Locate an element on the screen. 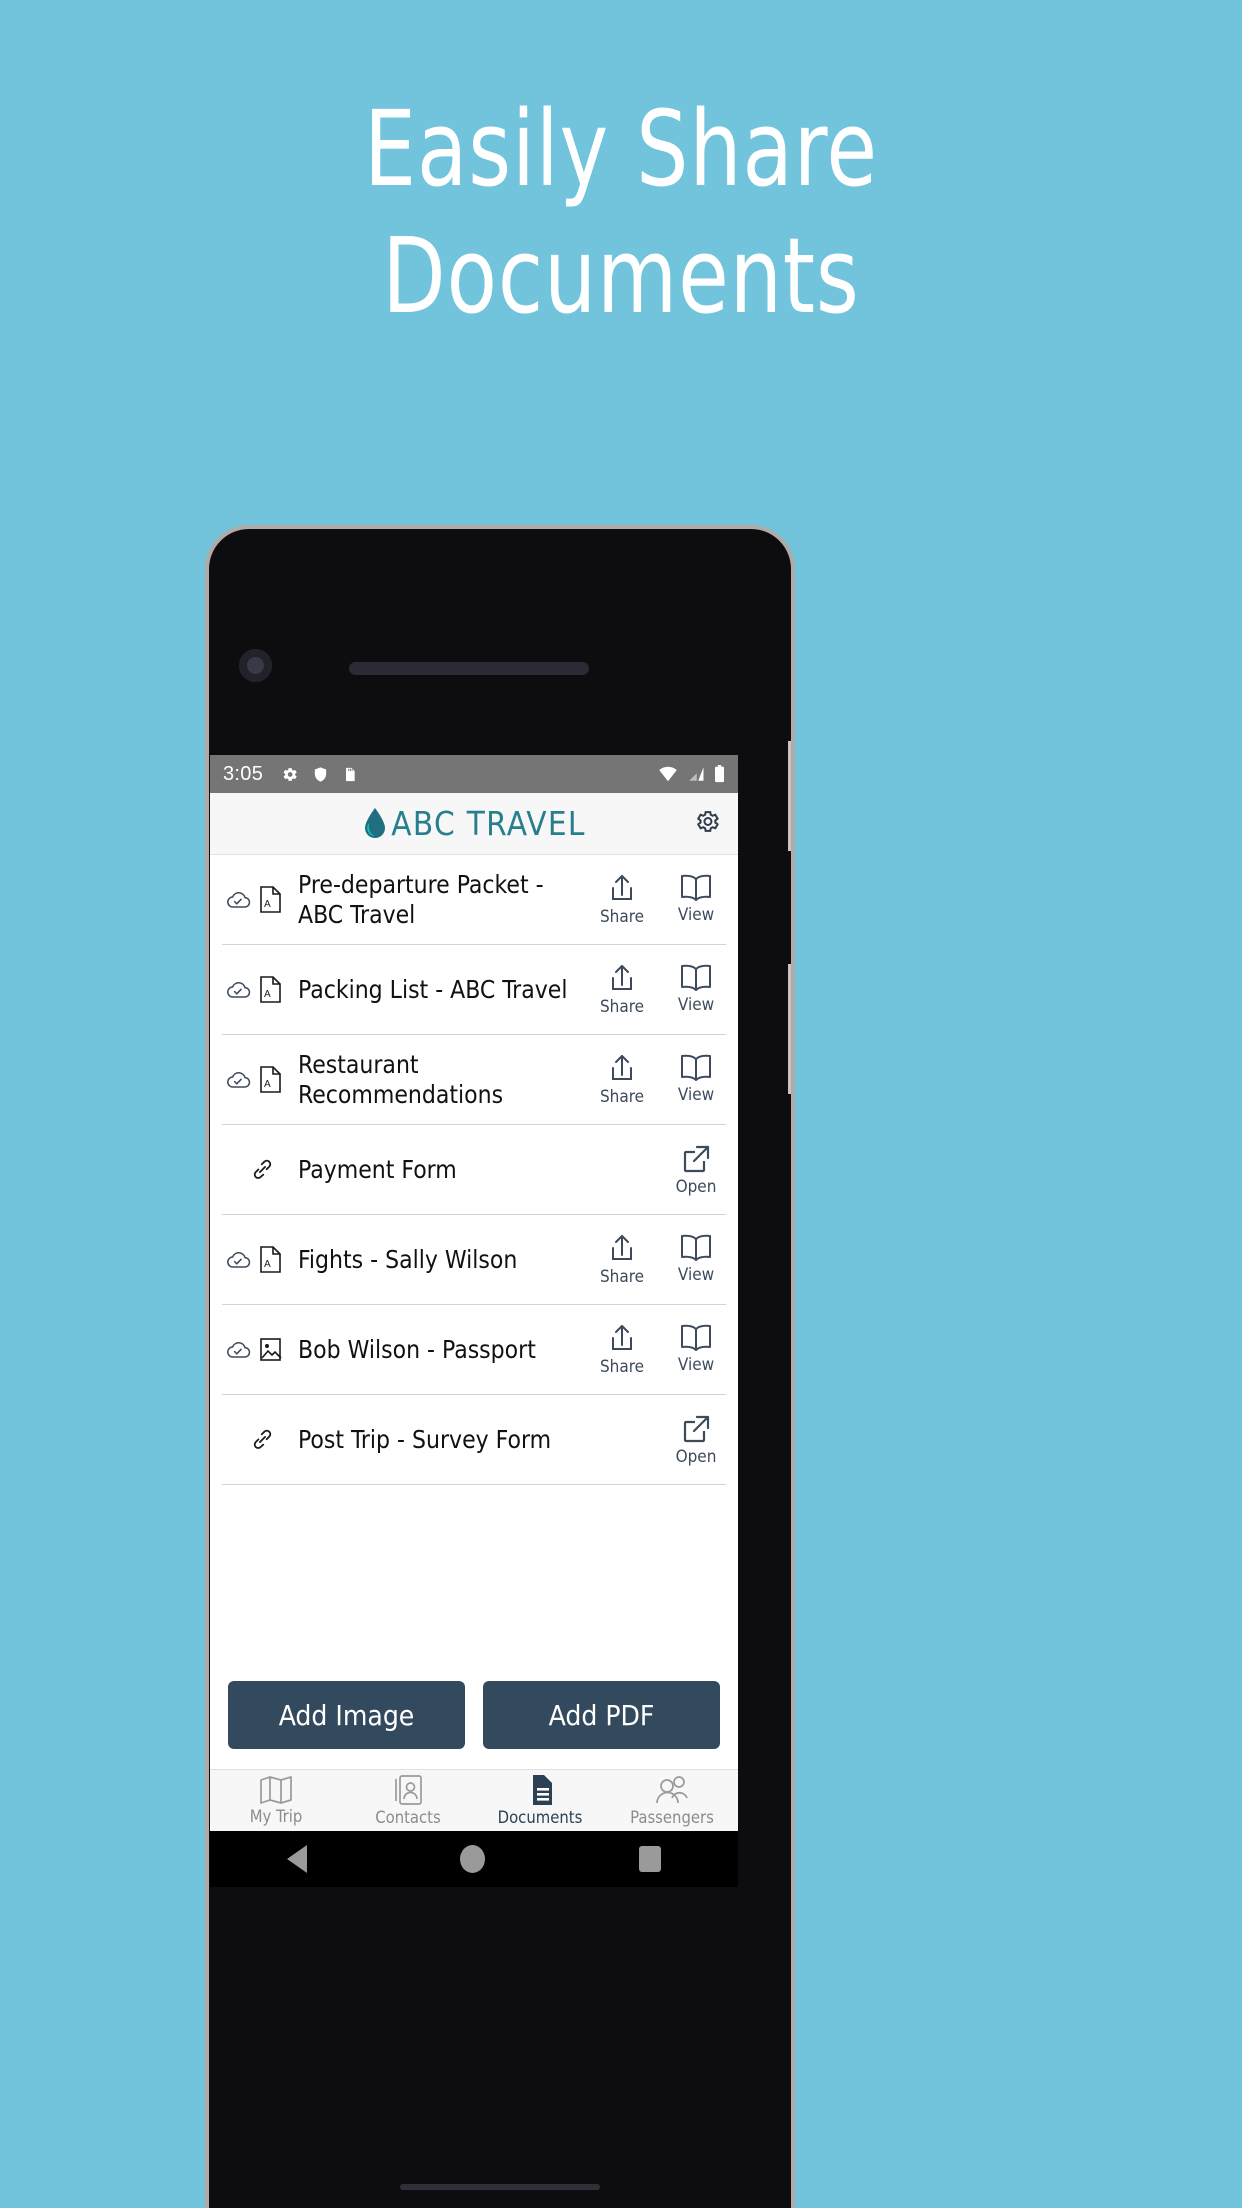 The image size is (1242, 2208). volume-button is located at coordinates (789, 1029).